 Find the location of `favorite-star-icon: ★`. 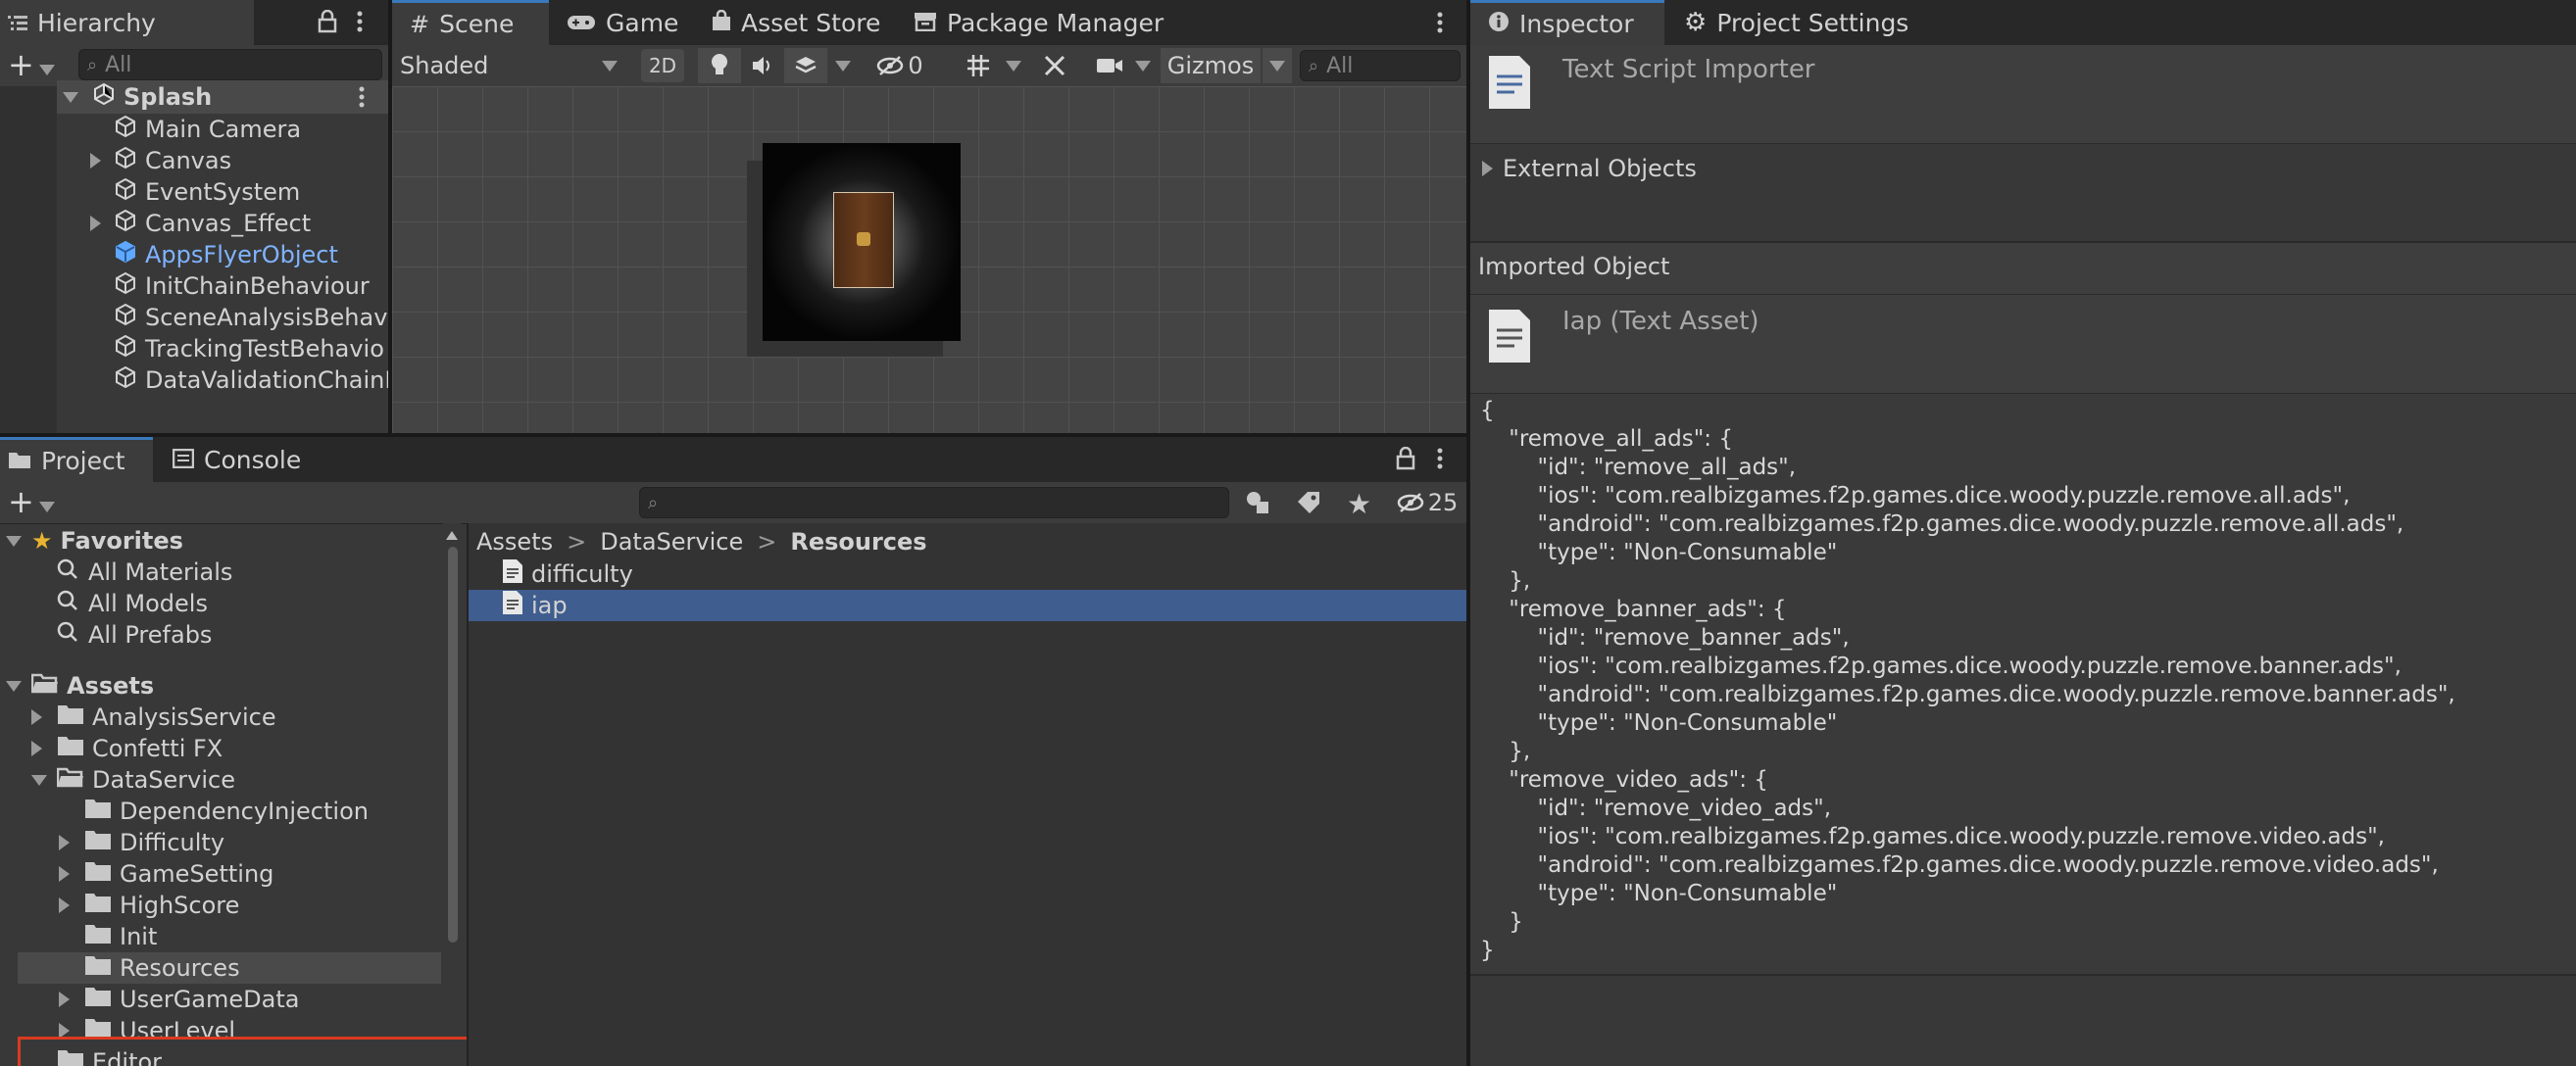

favorite-star-icon: ★ is located at coordinates (1359, 504).